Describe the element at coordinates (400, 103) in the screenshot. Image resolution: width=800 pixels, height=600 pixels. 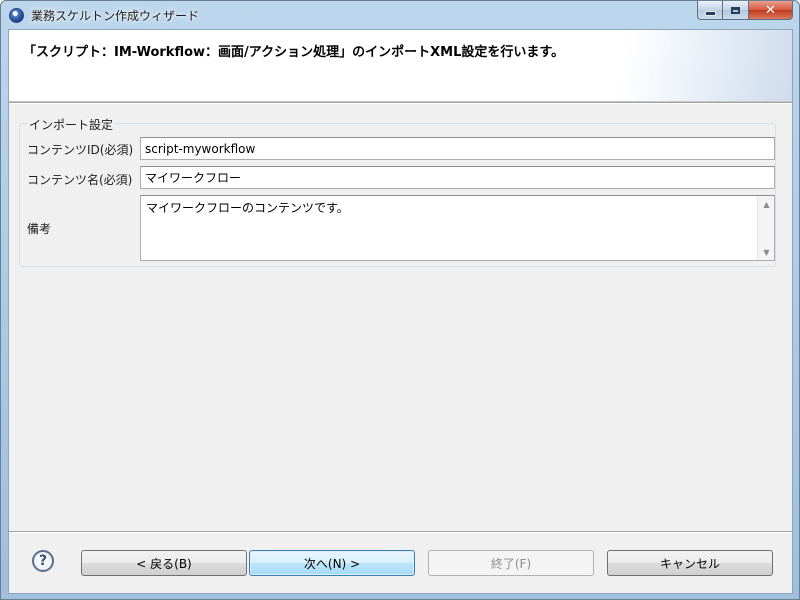
I see `header-divider` at that location.